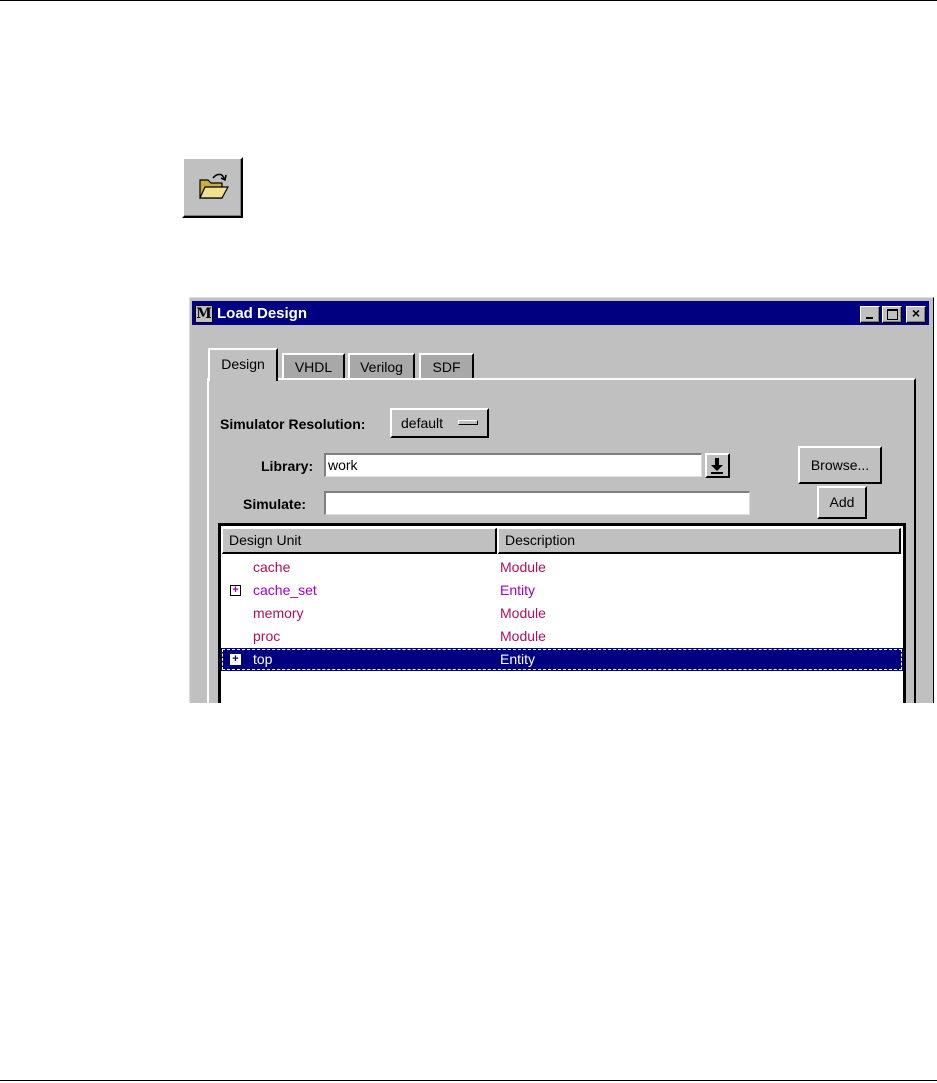 This screenshot has height=1083, width=937. I want to click on design-unit-name: cache, so click(272, 567).